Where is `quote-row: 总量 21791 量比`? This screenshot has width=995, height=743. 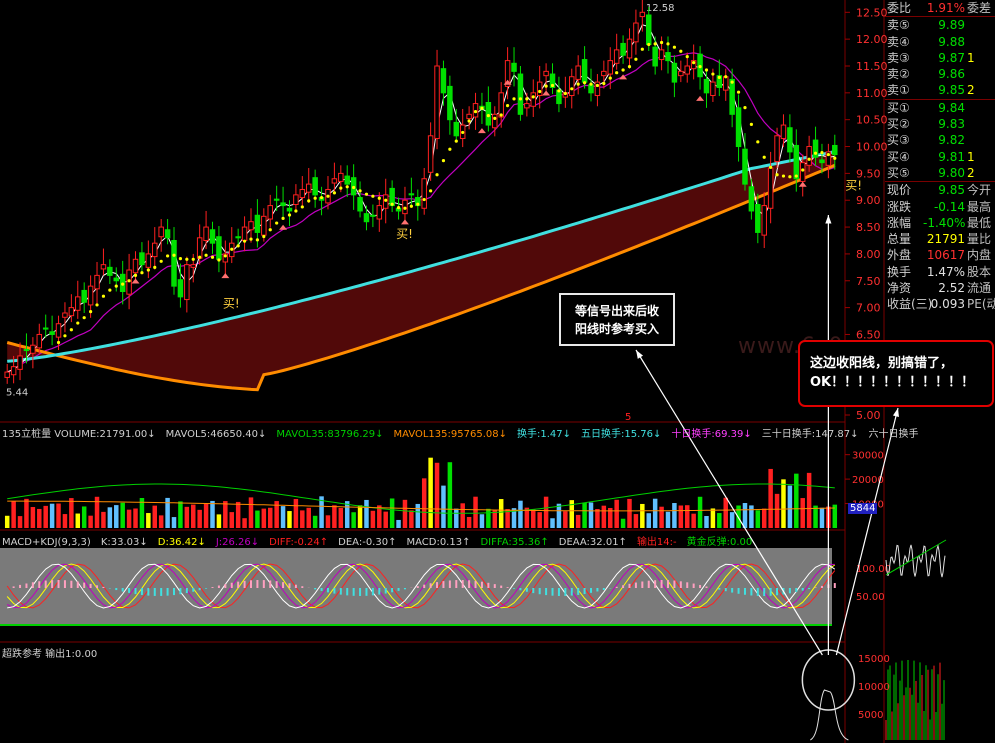 quote-row: 总量 21791 量比 is located at coordinates (940, 239).